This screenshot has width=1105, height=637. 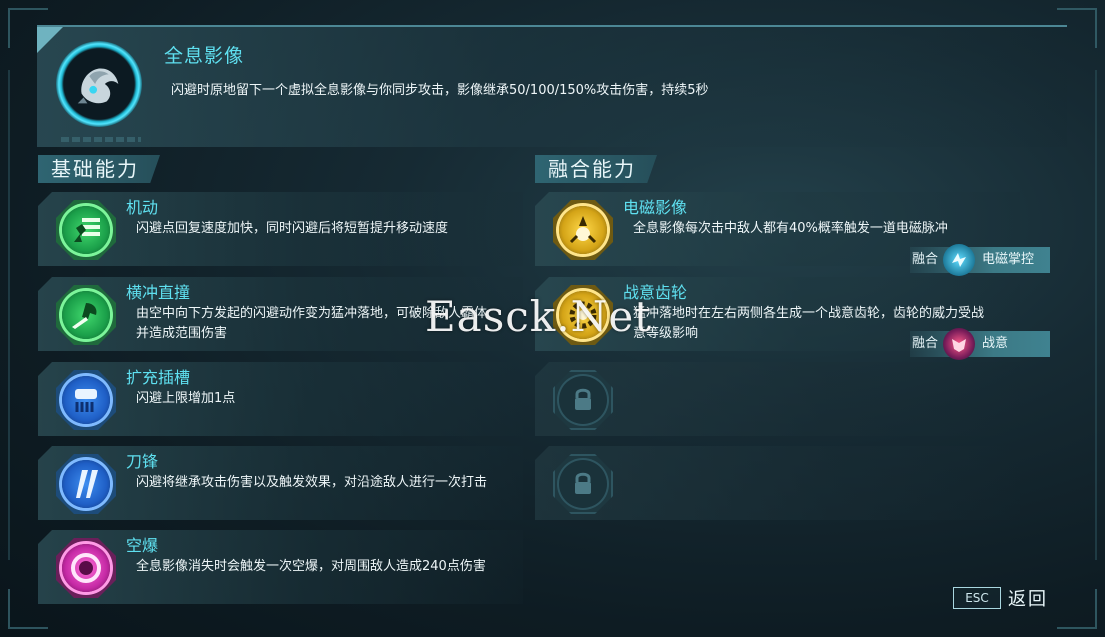 I want to click on panel-notch, so click(x=50, y=40).